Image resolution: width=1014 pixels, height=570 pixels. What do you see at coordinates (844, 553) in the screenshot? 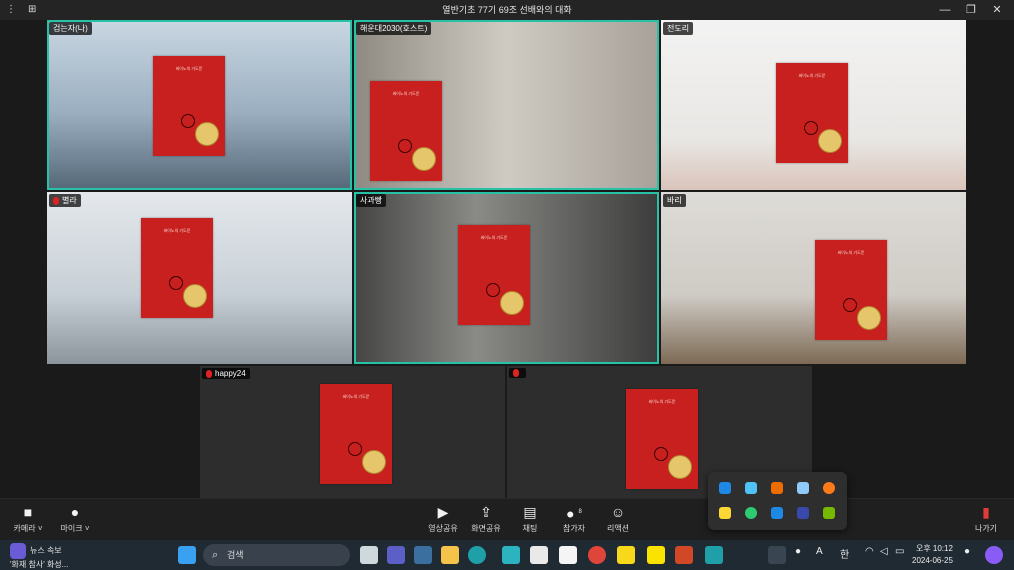
I see `language-indicator: 한` at bounding box center [844, 553].